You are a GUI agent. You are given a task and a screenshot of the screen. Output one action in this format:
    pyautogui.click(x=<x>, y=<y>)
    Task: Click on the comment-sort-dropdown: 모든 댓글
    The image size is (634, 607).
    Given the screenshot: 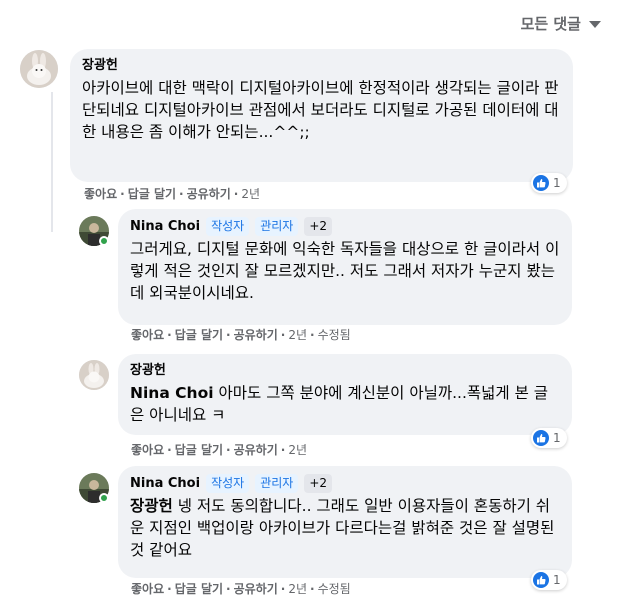 What is the action you would take?
    pyautogui.click(x=561, y=23)
    